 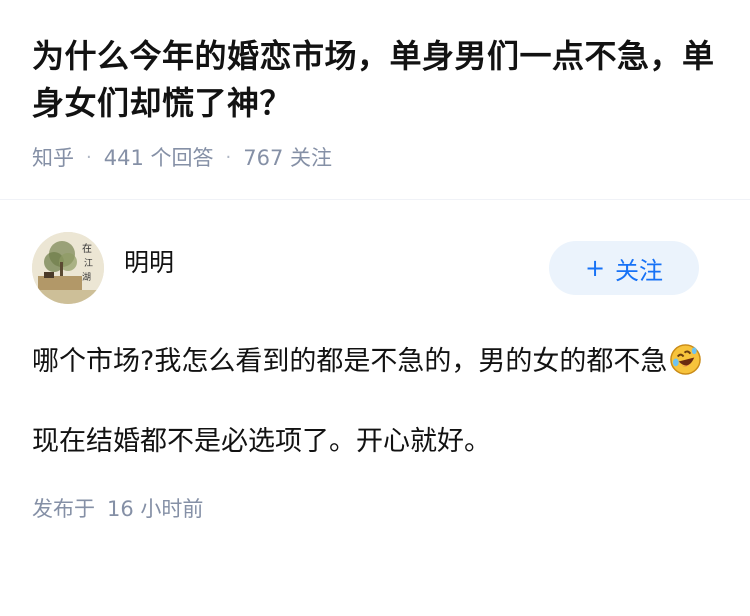 What do you see at coordinates (375, 268) in the screenshot?
I see `author-row: 在 江 湖 明明 + 关注` at bounding box center [375, 268].